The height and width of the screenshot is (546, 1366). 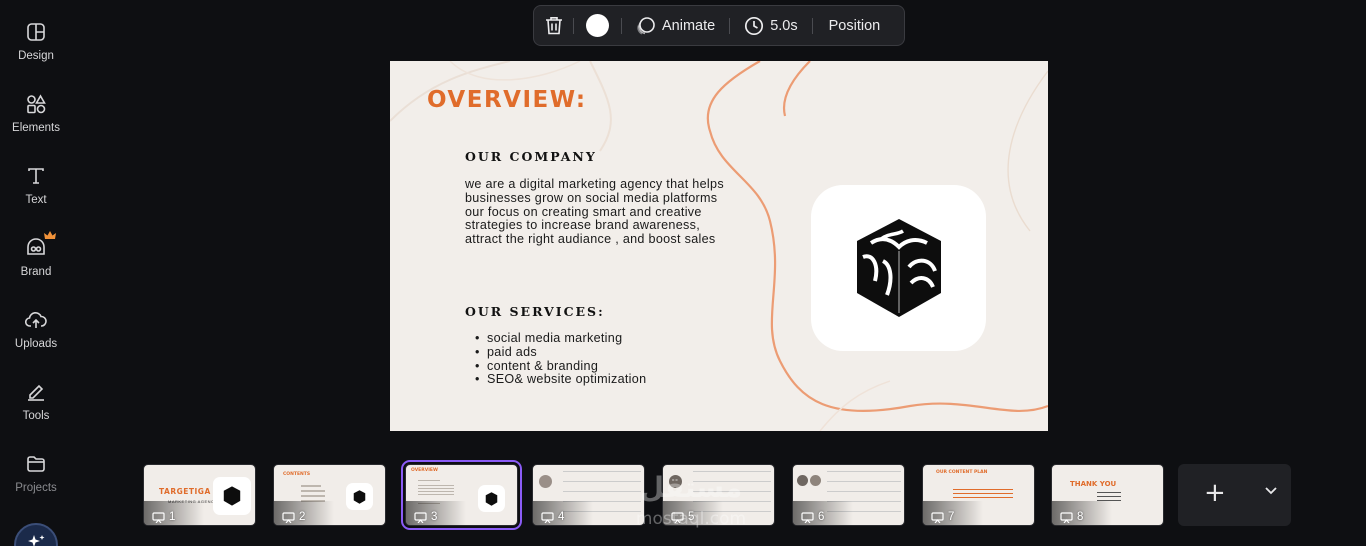 I want to click on uploads-icon, so click(x=36, y=320).